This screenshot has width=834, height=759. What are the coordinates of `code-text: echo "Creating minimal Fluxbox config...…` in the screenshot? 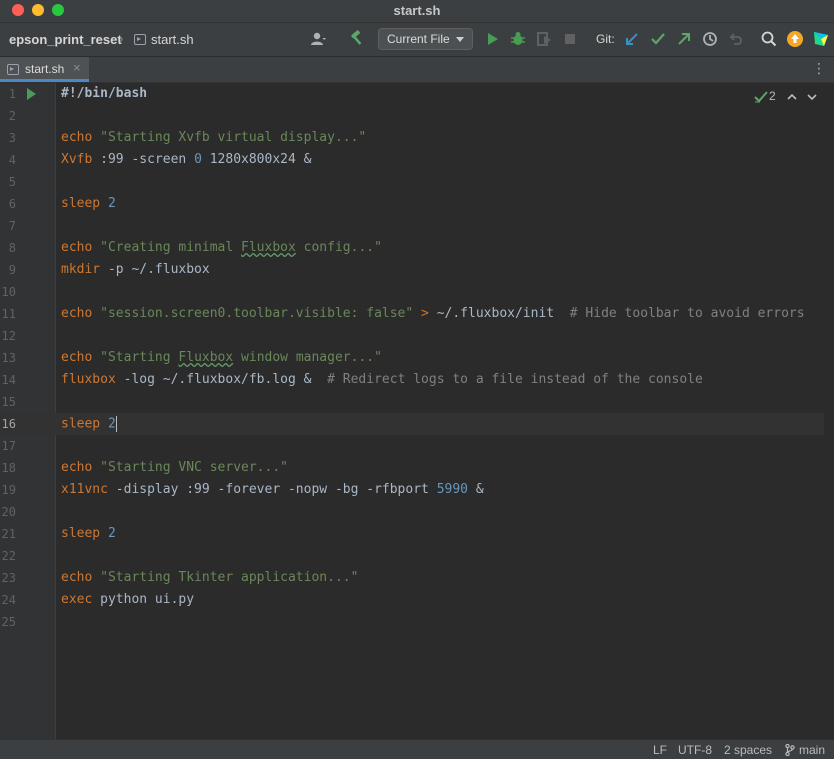 It's located at (221, 247).